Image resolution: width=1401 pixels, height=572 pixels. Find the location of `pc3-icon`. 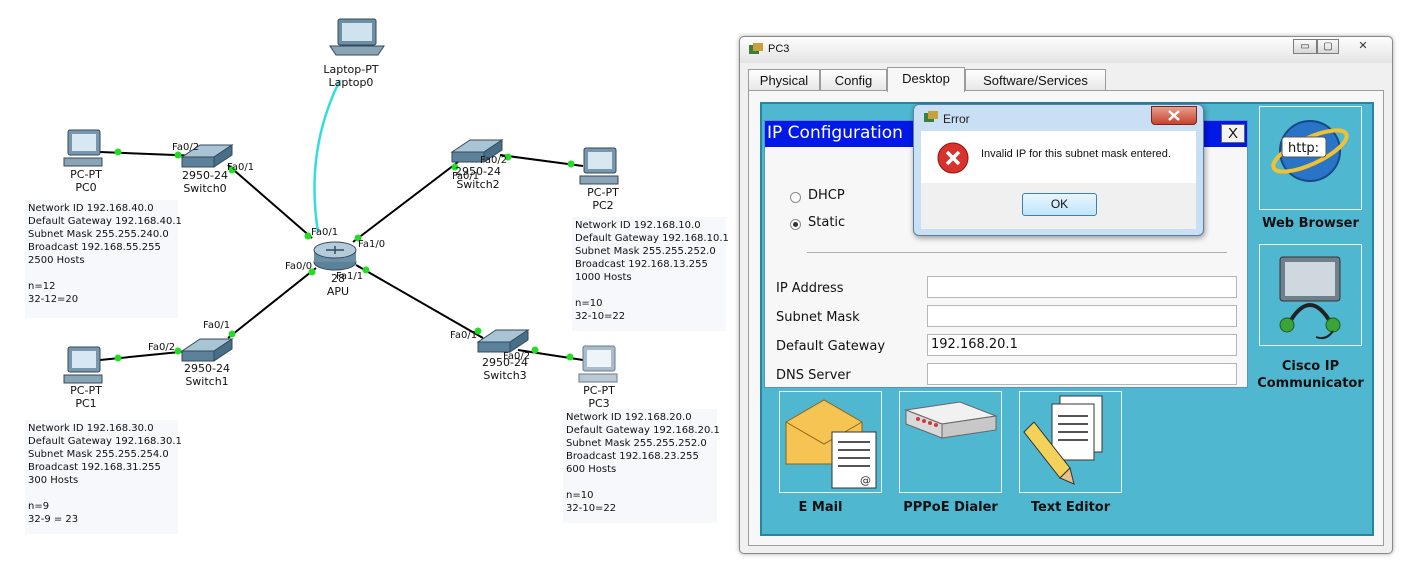

pc3-icon is located at coordinates (598, 364).